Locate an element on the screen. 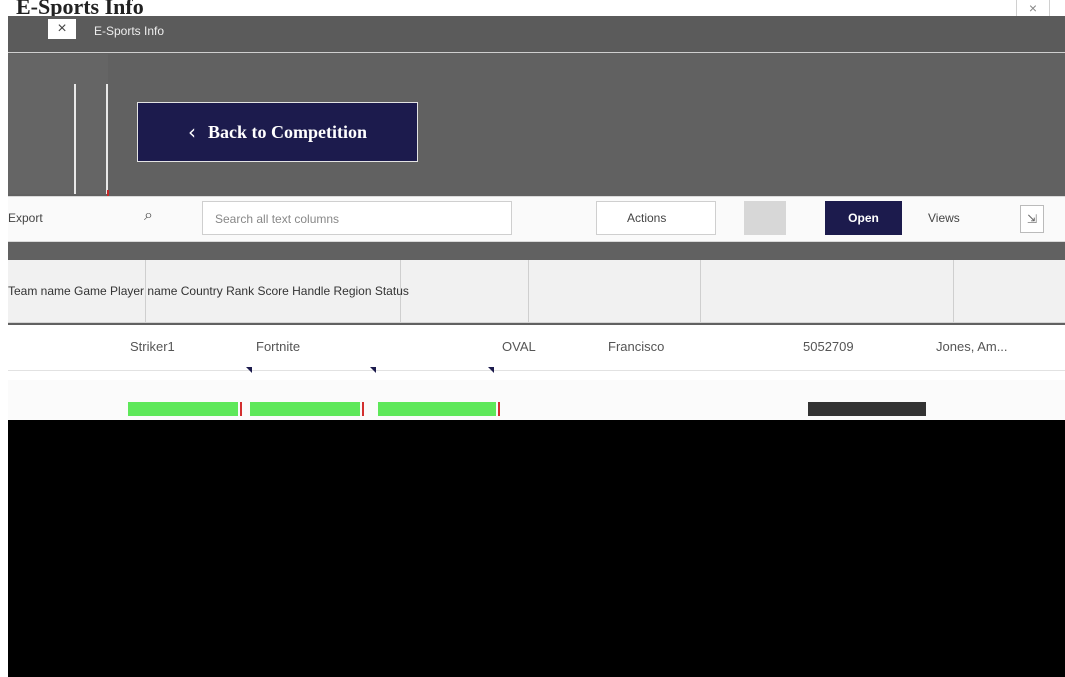 The height and width of the screenshot is (677, 1065). cell-game: Fortnite is located at coordinates (278, 346).